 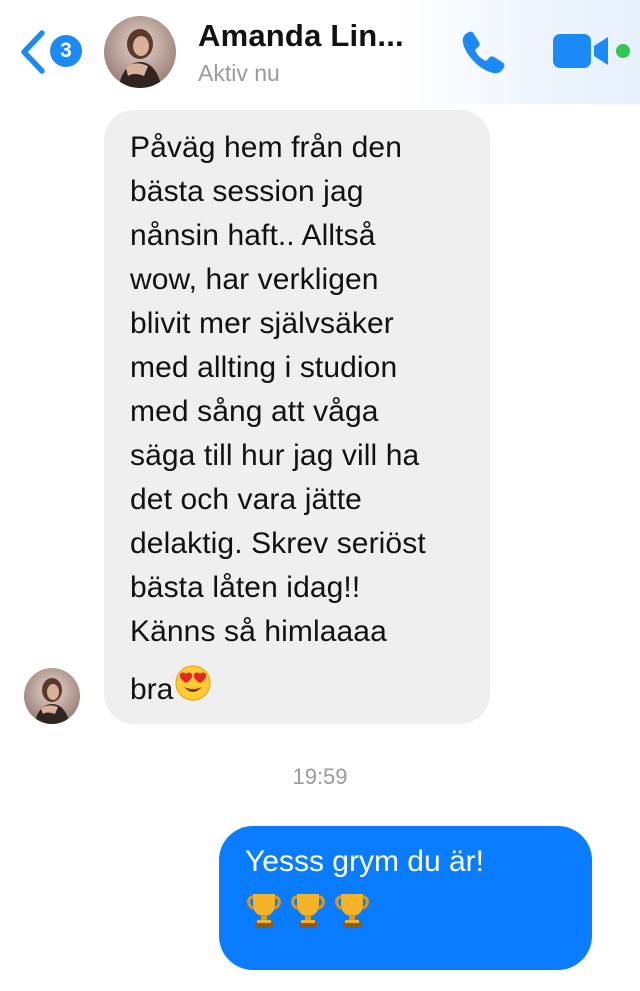 I want to click on online-dot, so click(x=623, y=51).